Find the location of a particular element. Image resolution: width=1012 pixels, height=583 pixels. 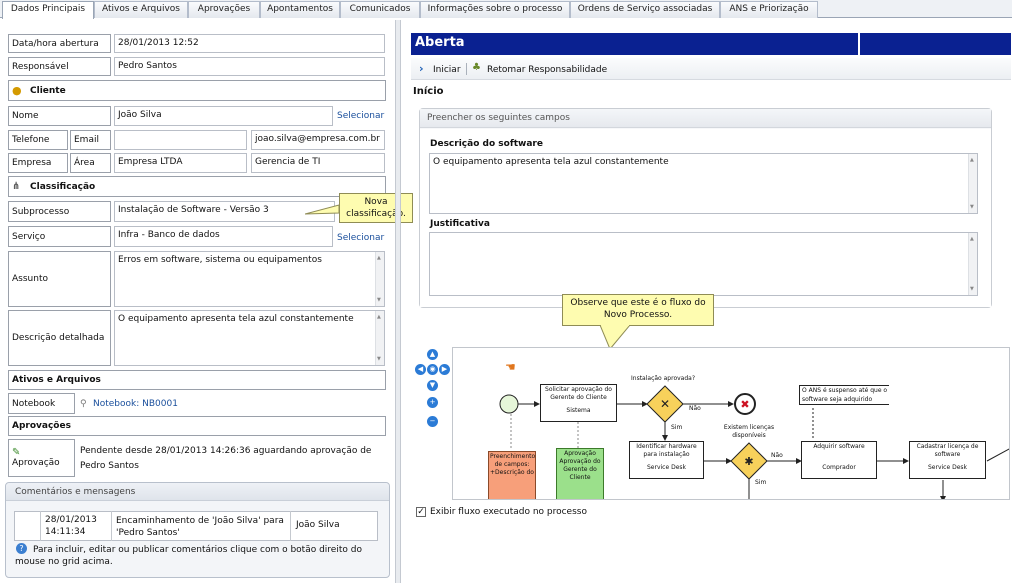

node-cadastrar-role: Service Desk is located at coordinates (947, 467).